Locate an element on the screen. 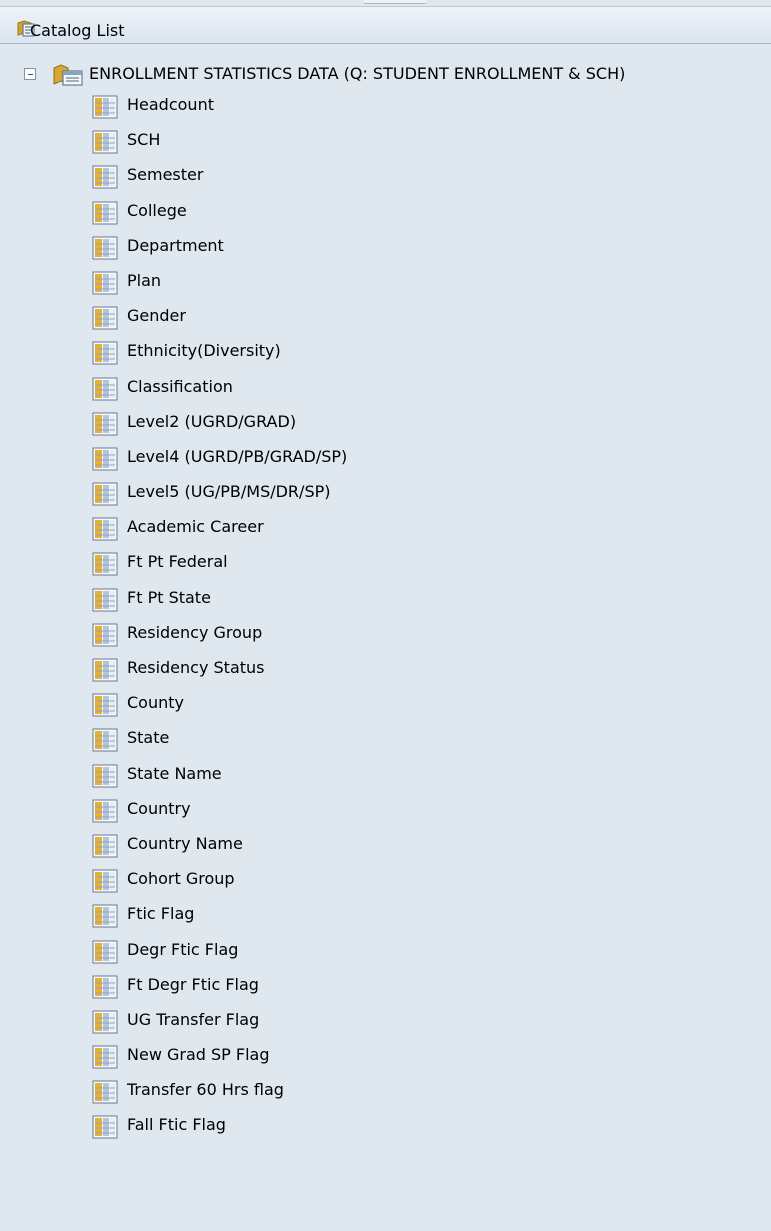  column-item-ftic-flag: Ftic Flag is located at coordinates (385, 914).